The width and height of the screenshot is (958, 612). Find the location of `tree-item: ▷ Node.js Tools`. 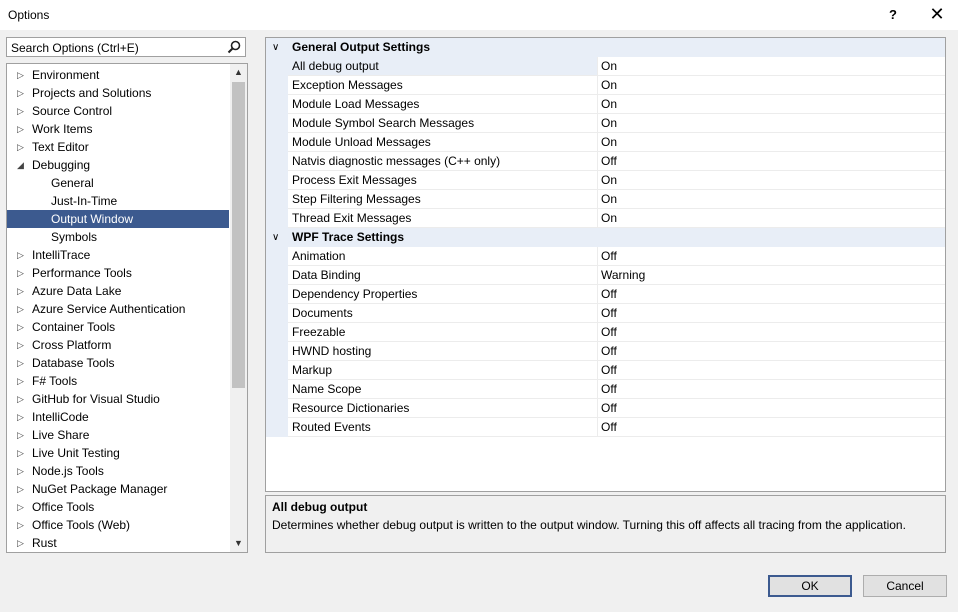

tree-item: ▷ Node.js Tools is located at coordinates (118, 471).